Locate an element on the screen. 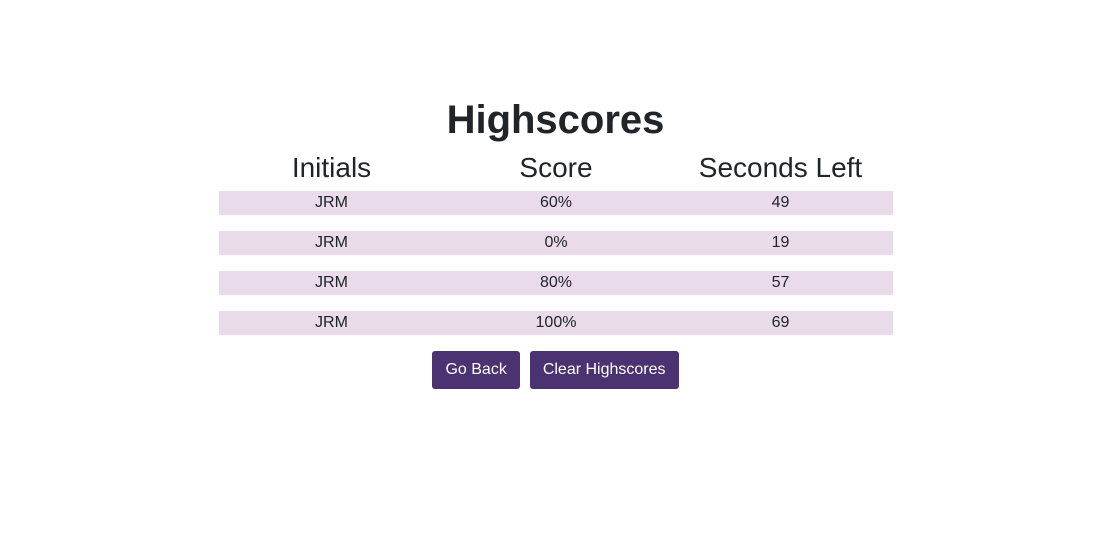 The height and width of the screenshot is (551, 1116). cell-score: 80% is located at coordinates (556, 282).